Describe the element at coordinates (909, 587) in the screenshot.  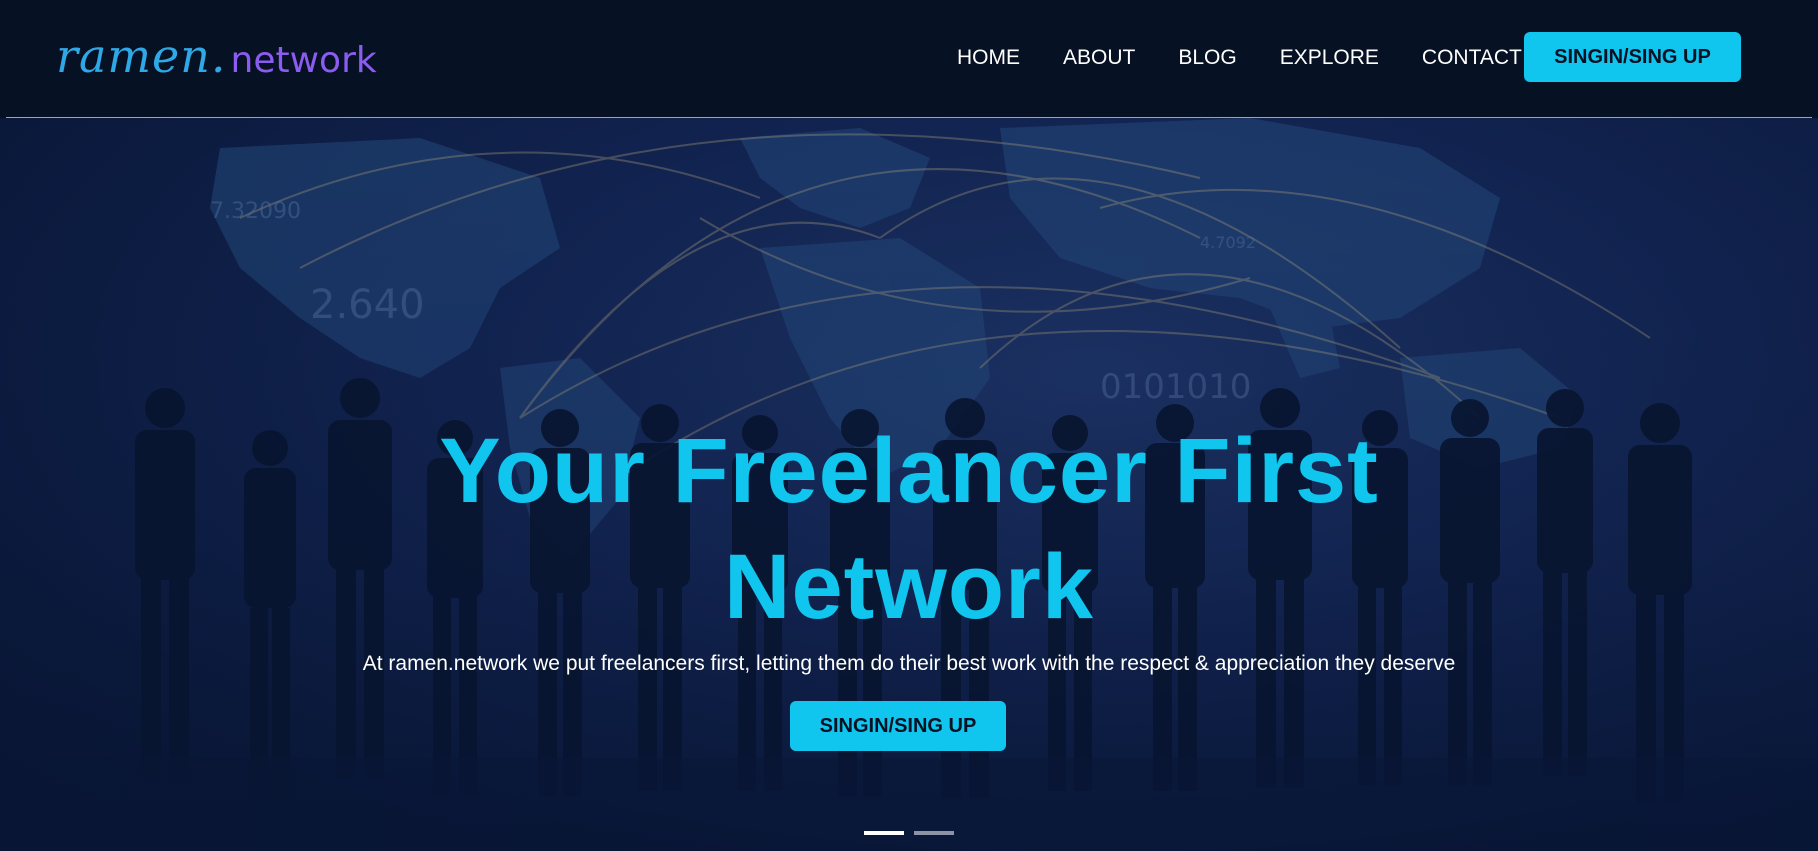
I see `hero-title-line2: Network` at that location.